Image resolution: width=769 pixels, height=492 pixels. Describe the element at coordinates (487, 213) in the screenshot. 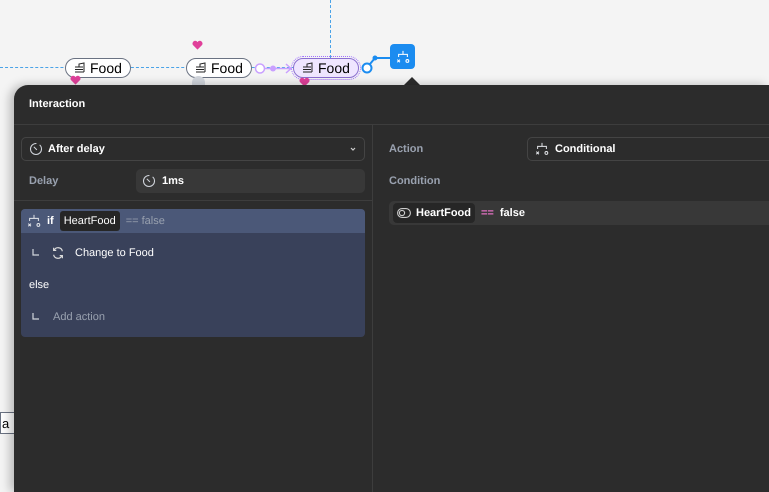

I see `operator-text: ==` at that location.